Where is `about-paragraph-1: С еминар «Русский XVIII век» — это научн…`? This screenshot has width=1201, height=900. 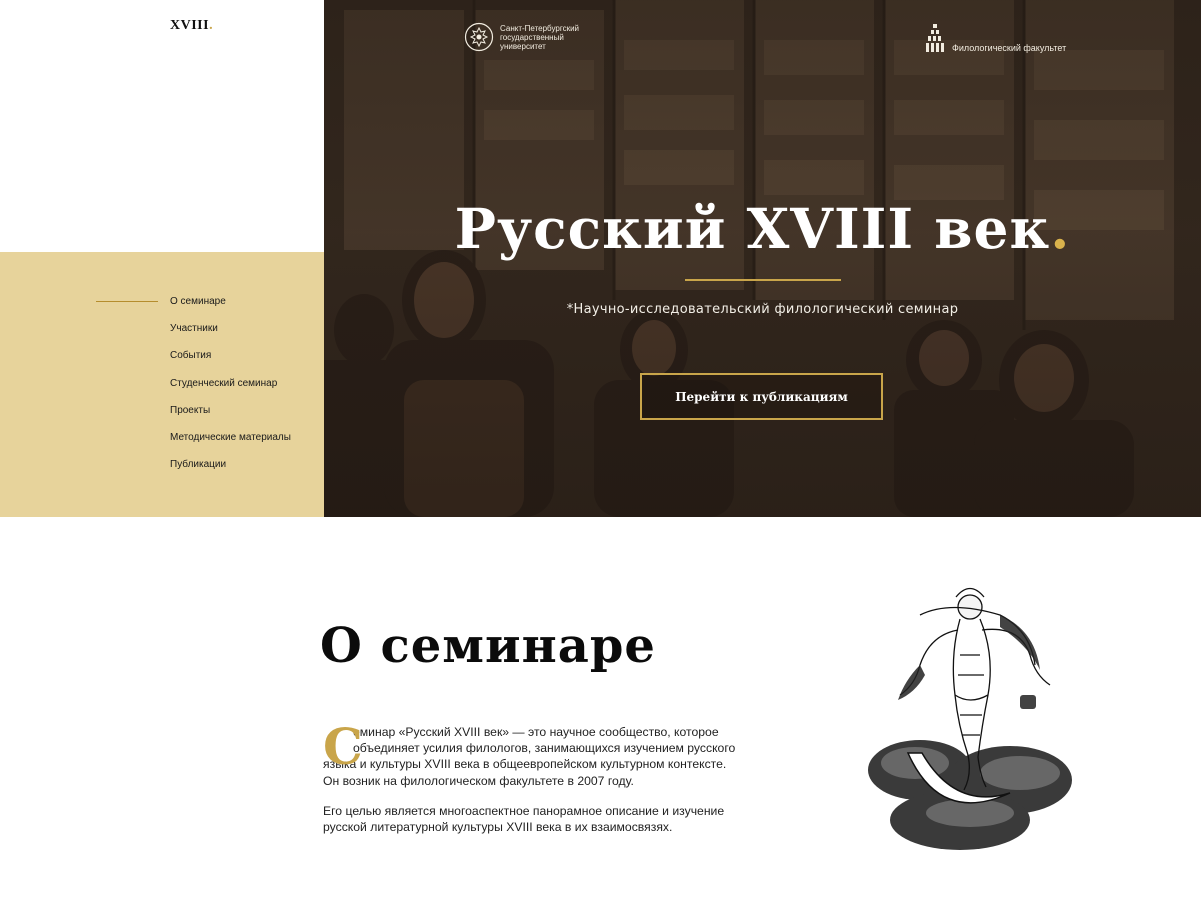
about-paragraph-1: С еминар «Русский XVIII век» — это научн… is located at coordinates (548, 753).